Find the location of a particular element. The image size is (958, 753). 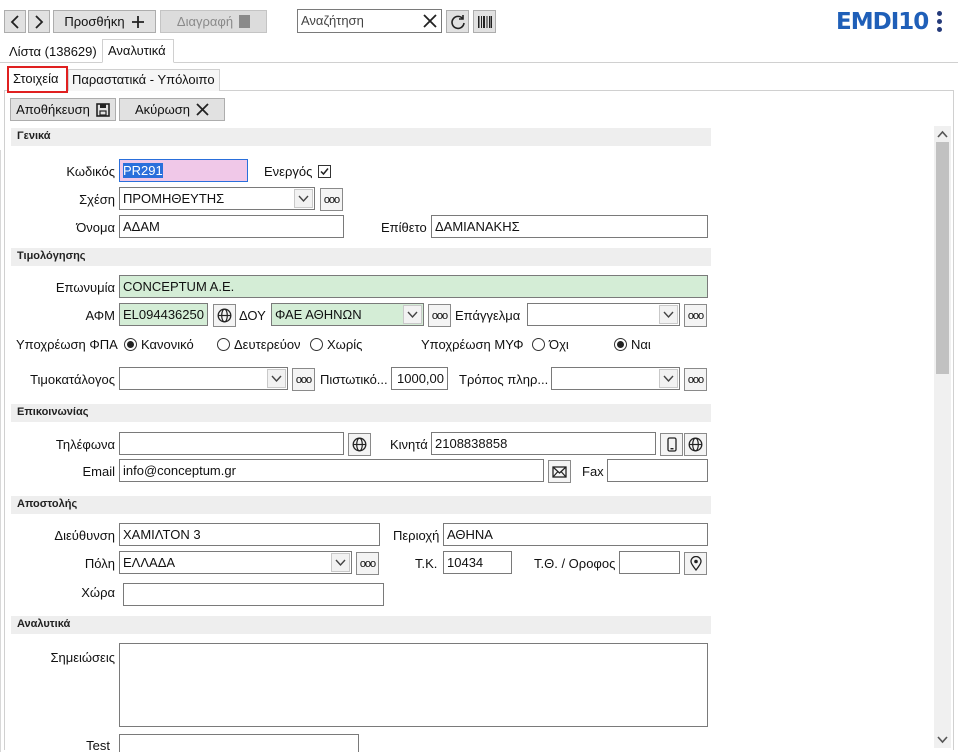

search-placeholder: Αναζήτηση is located at coordinates (332, 20).